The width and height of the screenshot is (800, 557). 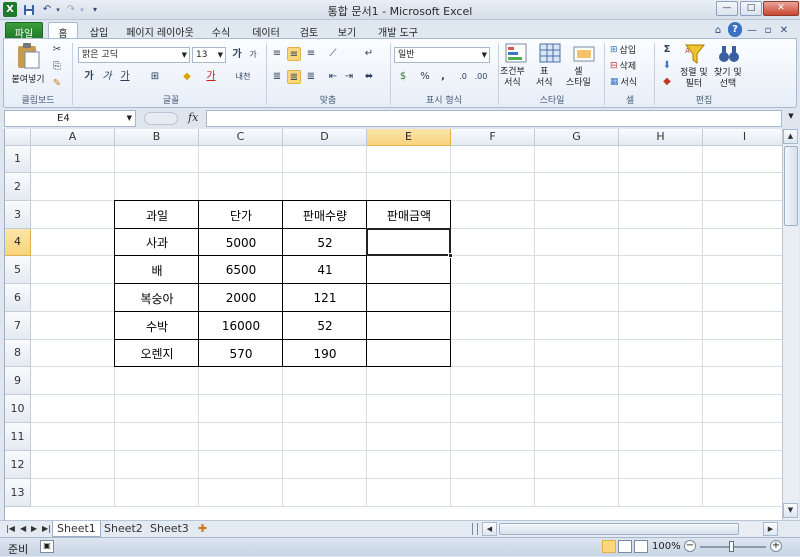 What do you see at coordinates (10, 528) in the screenshot?
I see `first-sheet-icon: |◀` at bounding box center [10, 528].